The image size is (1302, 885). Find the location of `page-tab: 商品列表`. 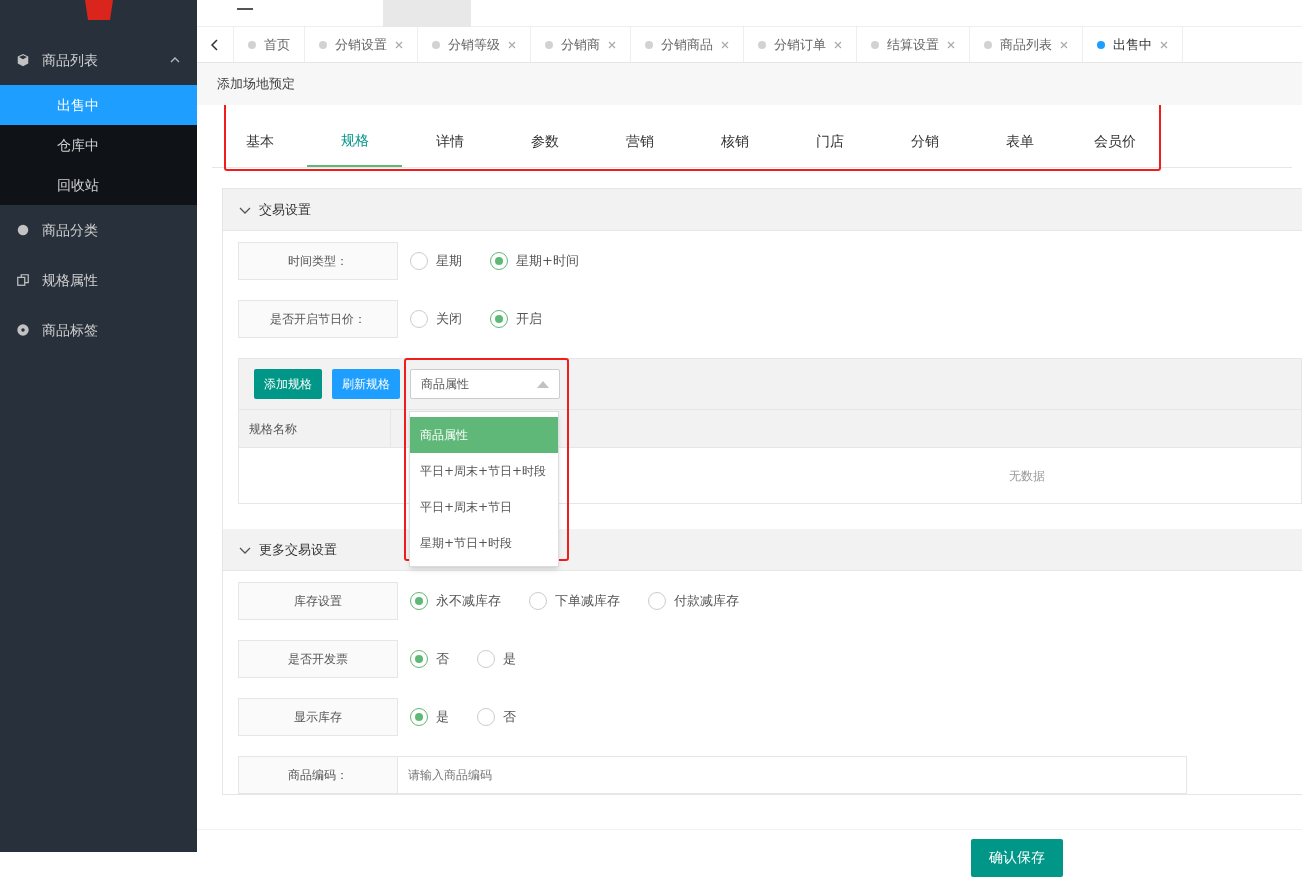

page-tab: 商品列表 is located at coordinates (1026, 44).